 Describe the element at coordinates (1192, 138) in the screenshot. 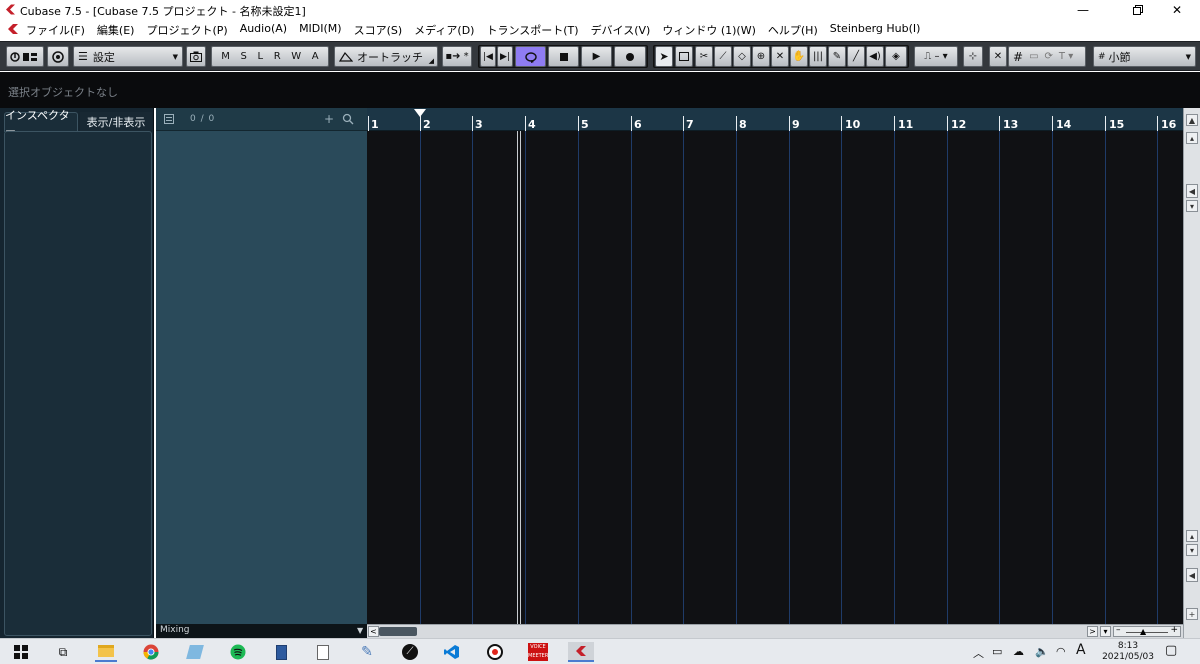

I see `scroll-up-small-button: ▴` at that location.